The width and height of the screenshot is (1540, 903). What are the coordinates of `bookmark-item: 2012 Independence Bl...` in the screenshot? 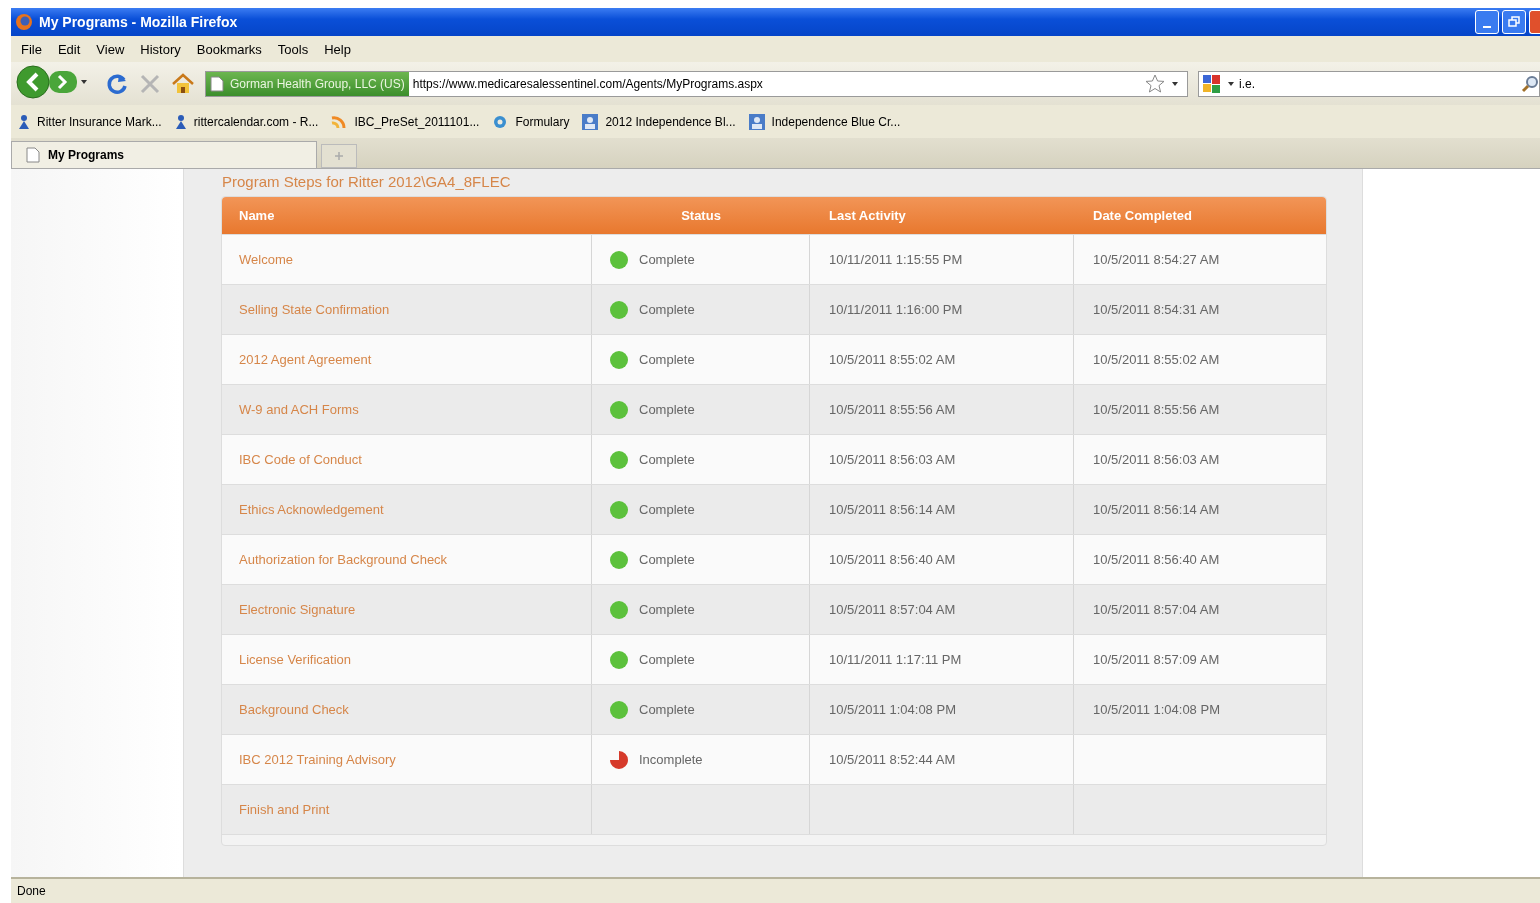 It's located at (658, 121).